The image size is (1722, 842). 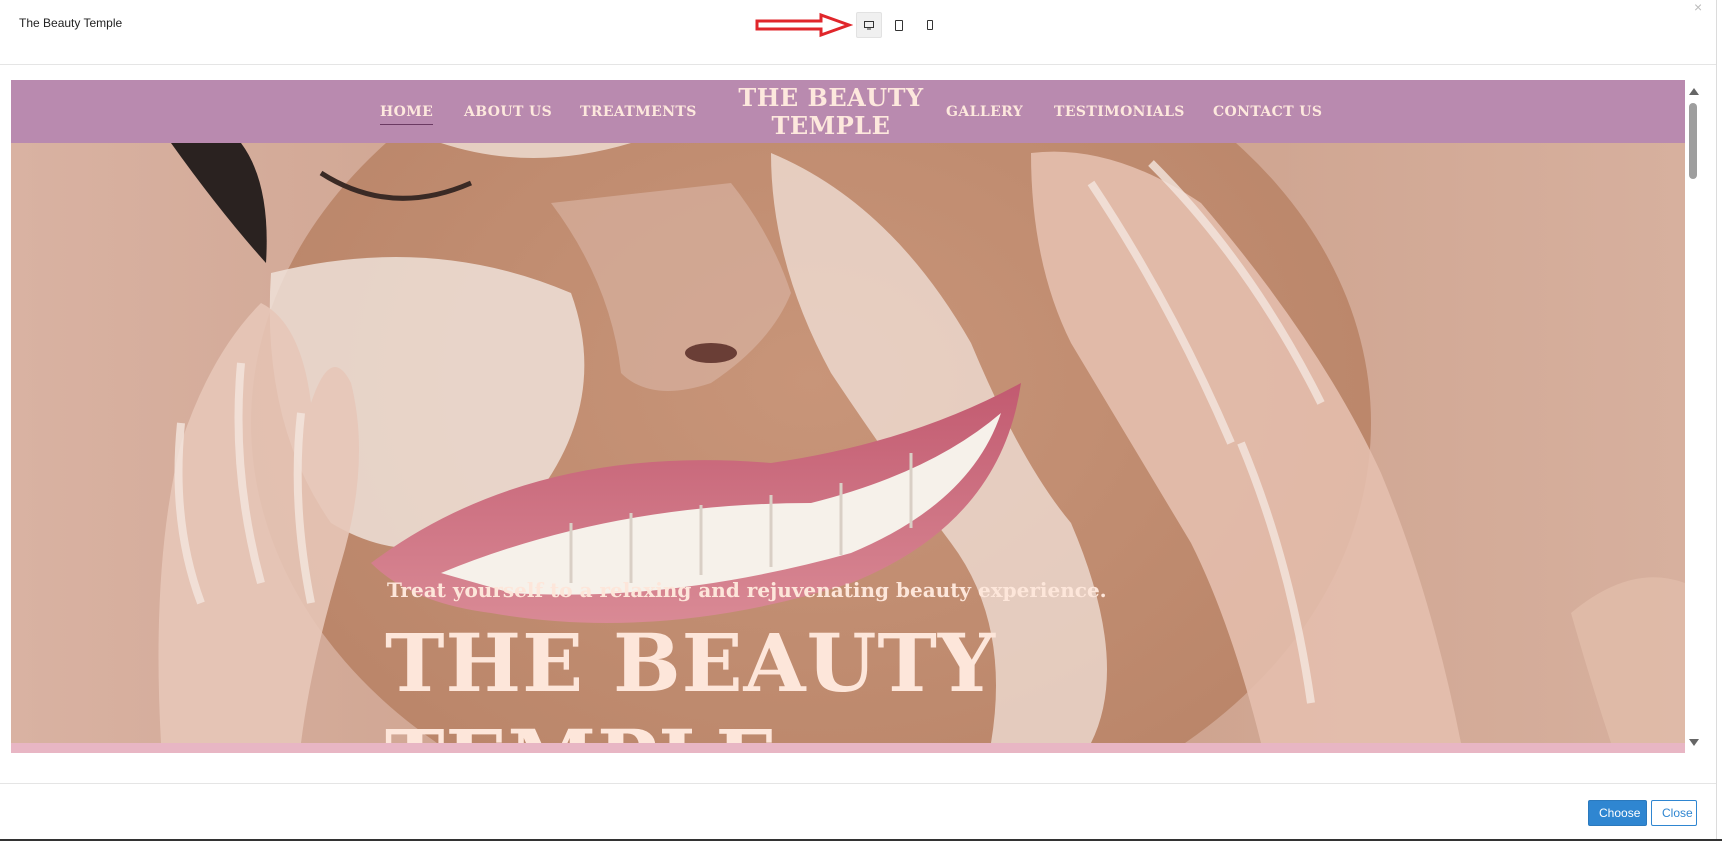 What do you see at coordinates (1693, 141) in the screenshot?
I see `scrollbar-thumb` at bounding box center [1693, 141].